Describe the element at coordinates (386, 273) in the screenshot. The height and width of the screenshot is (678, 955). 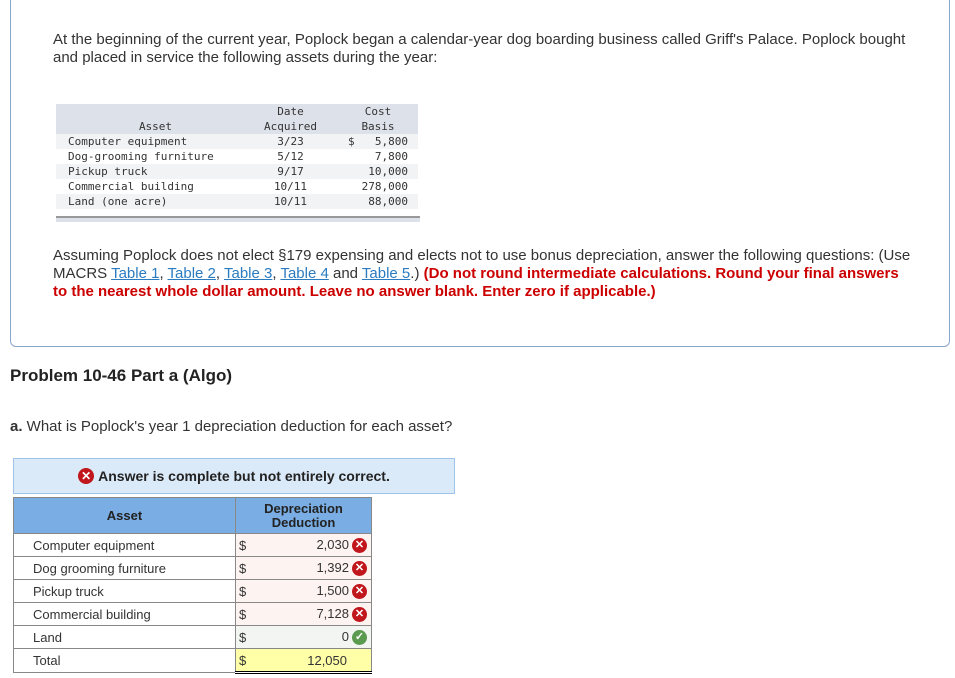
I see `link-table-5: Table 5` at that location.